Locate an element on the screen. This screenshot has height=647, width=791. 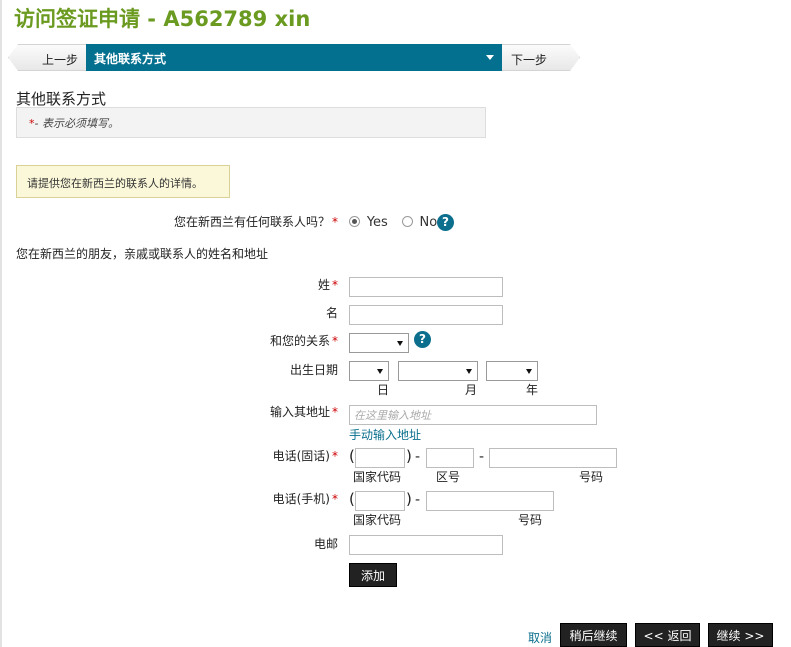
radio-no-label: No is located at coordinates (428, 222).